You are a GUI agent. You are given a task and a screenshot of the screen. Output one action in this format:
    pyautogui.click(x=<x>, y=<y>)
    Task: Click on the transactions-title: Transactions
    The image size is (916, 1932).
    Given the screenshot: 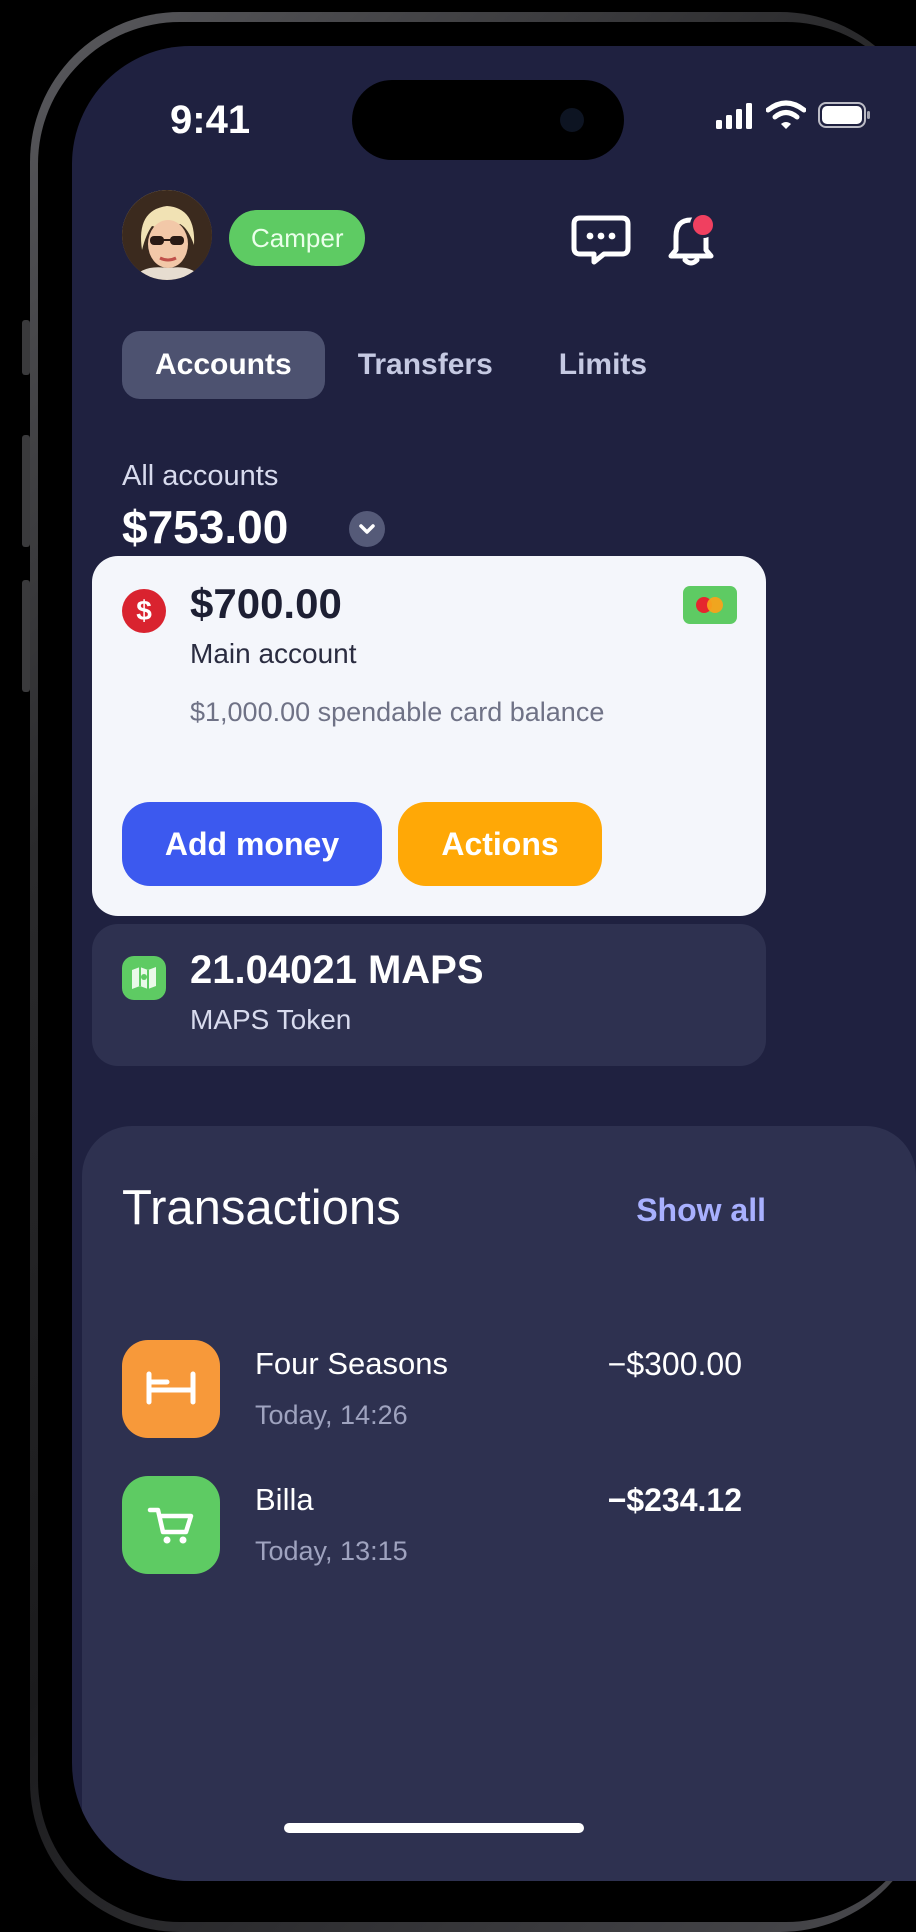 What is the action you would take?
    pyautogui.click(x=261, y=1208)
    